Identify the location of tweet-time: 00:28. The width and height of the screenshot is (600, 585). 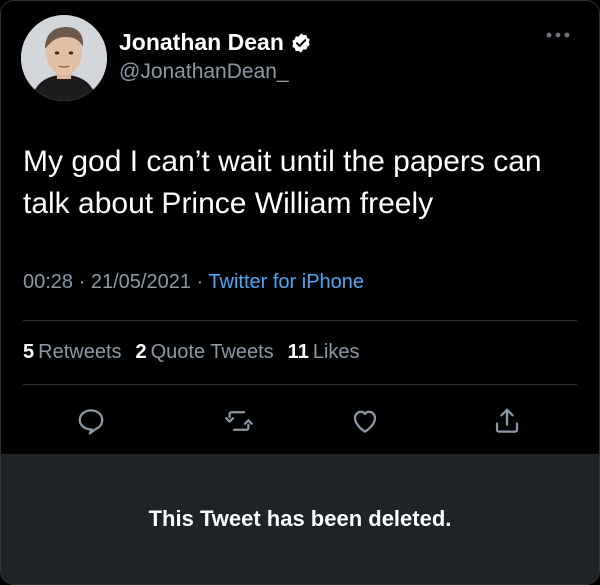
(48, 282).